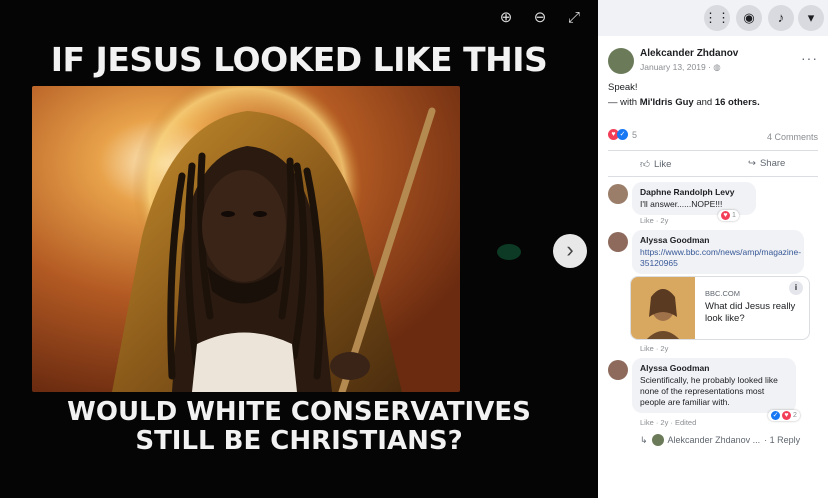 The height and width of the screenshot is (498, 828). What do you see at coordinates (663, 308) in the screenshot?
I see `link-preview-thumbnail` at bounding box center [663, 308].